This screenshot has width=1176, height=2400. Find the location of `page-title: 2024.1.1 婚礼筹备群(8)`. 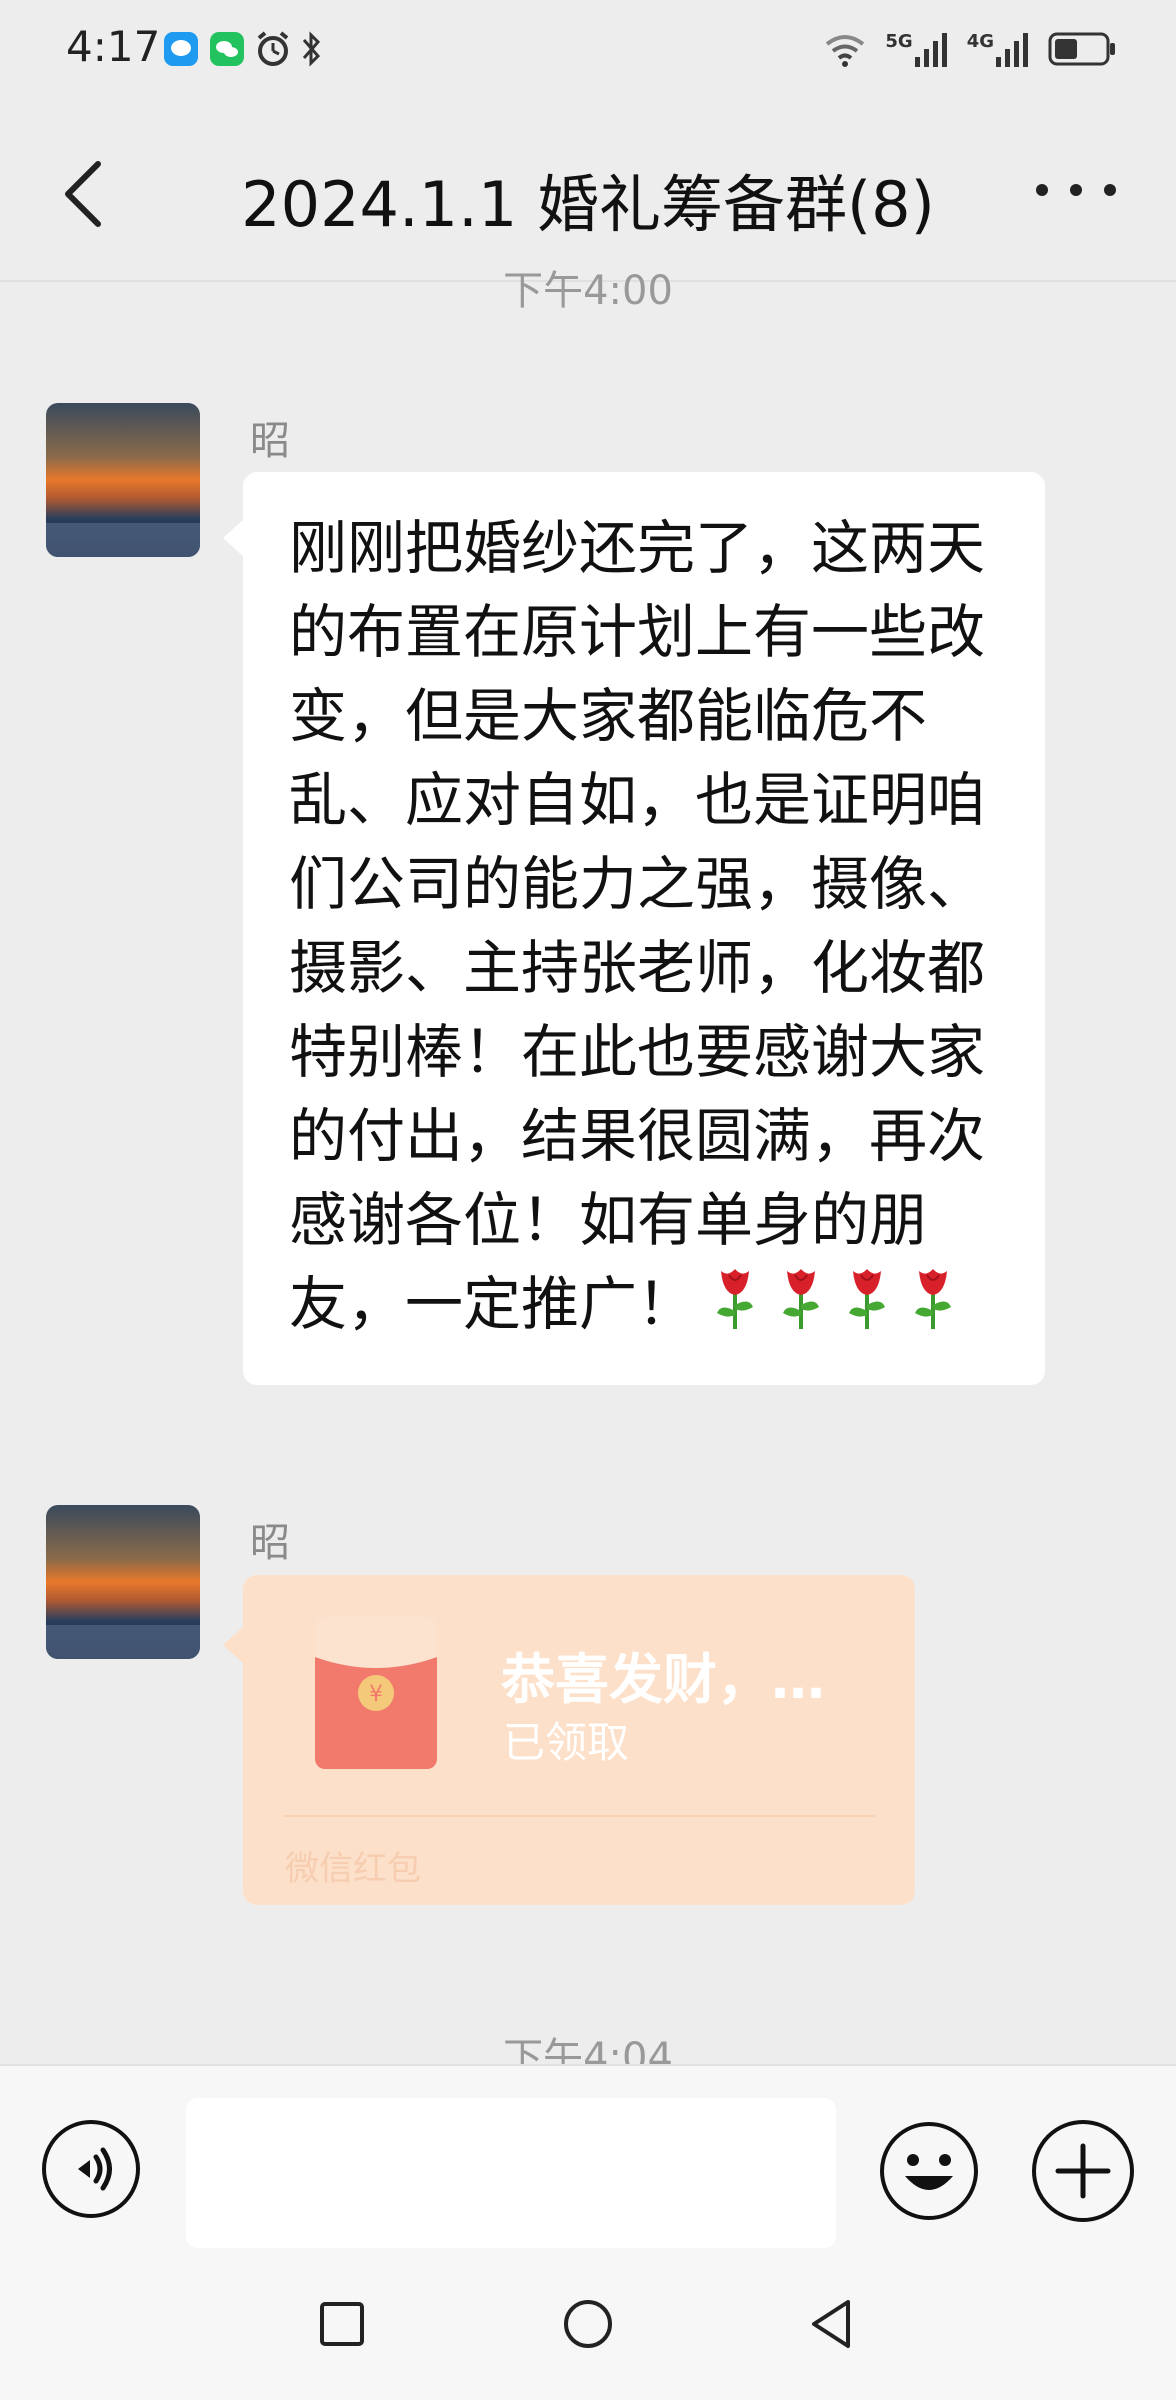

page-title: 2024.1.1 婚礼筹备群(8) is located at coordinates (588, 204).